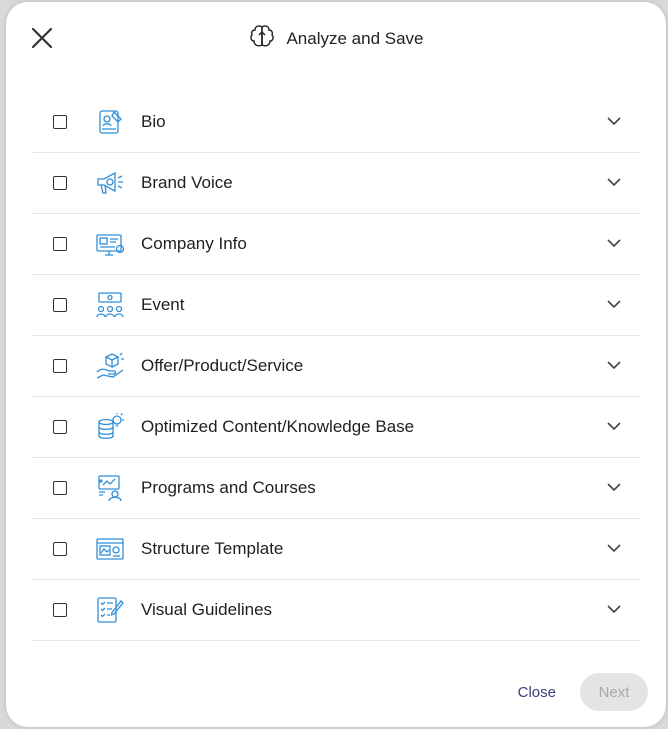 The height and width of the screenshot is (729, 668). Describe the element at coordinates (110, 183) in the screenshot. I see `megaphone-icon` at that location.